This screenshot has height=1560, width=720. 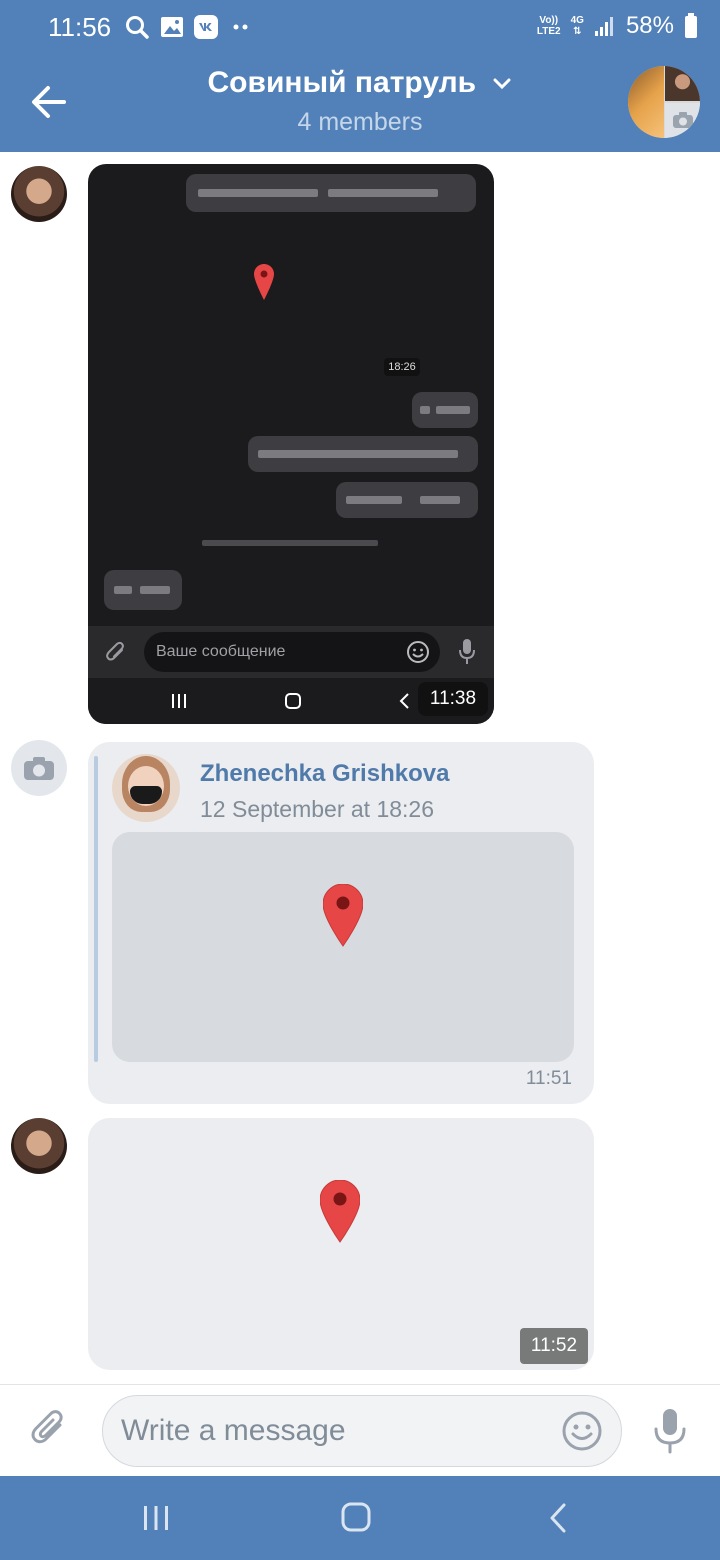 What do you see at coordinates (188, 27) in the screenshot?
I see `status-icons` at bounding box center [188, 27].